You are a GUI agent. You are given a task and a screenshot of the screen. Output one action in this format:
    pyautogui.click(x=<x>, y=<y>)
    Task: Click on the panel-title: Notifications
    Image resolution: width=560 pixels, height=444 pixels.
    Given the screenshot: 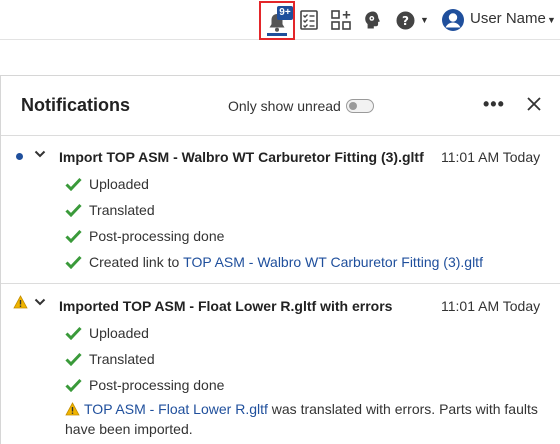 What is the action you would take?
    pyautogui.click(x=76, y=105)
    